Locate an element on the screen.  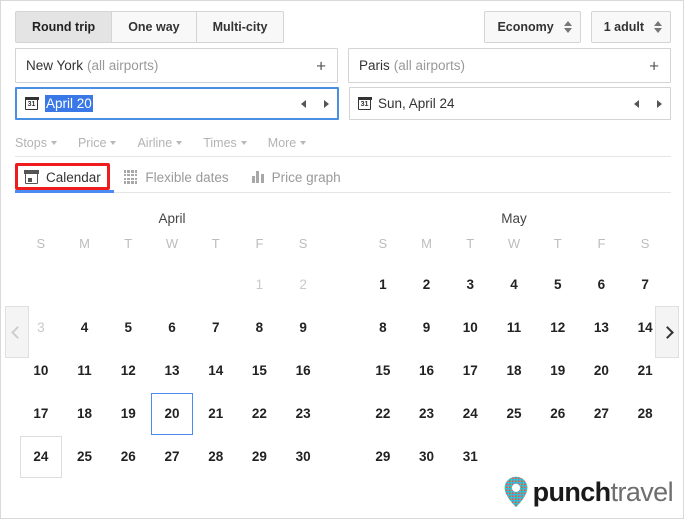
calendar-next-month-button is located at coordinates (667, 332).